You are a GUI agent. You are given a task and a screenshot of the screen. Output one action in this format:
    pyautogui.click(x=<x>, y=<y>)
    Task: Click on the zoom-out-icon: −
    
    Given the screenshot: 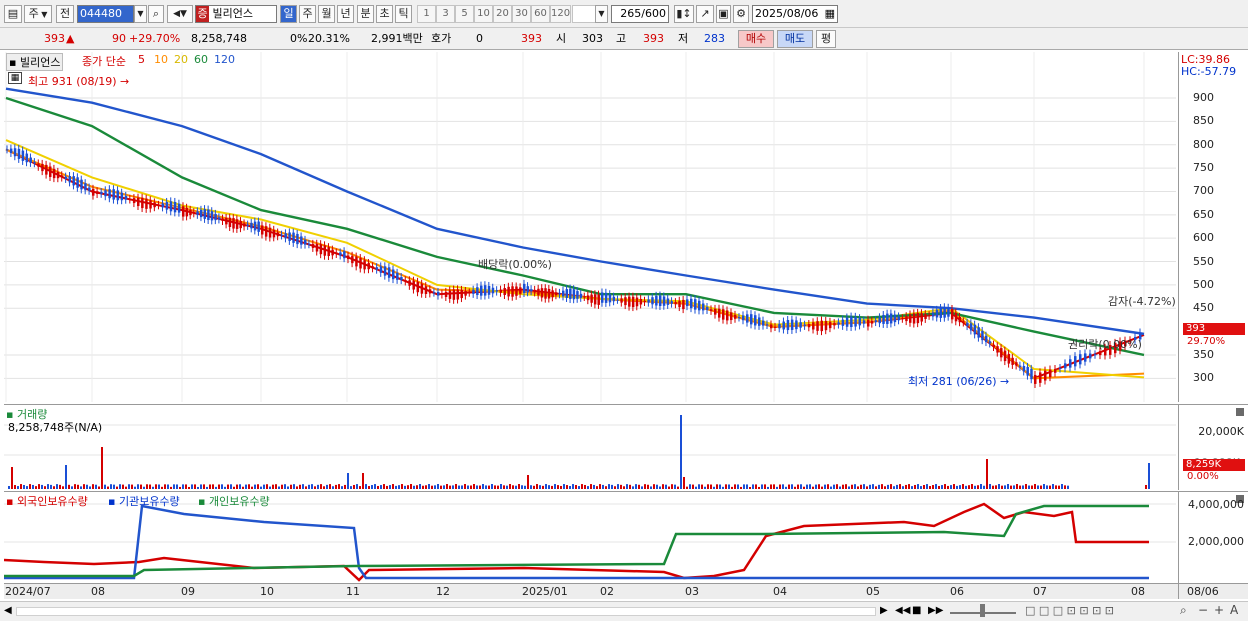 What is the action you would take?
    pyautogui.click(x=1203, y=610)
    